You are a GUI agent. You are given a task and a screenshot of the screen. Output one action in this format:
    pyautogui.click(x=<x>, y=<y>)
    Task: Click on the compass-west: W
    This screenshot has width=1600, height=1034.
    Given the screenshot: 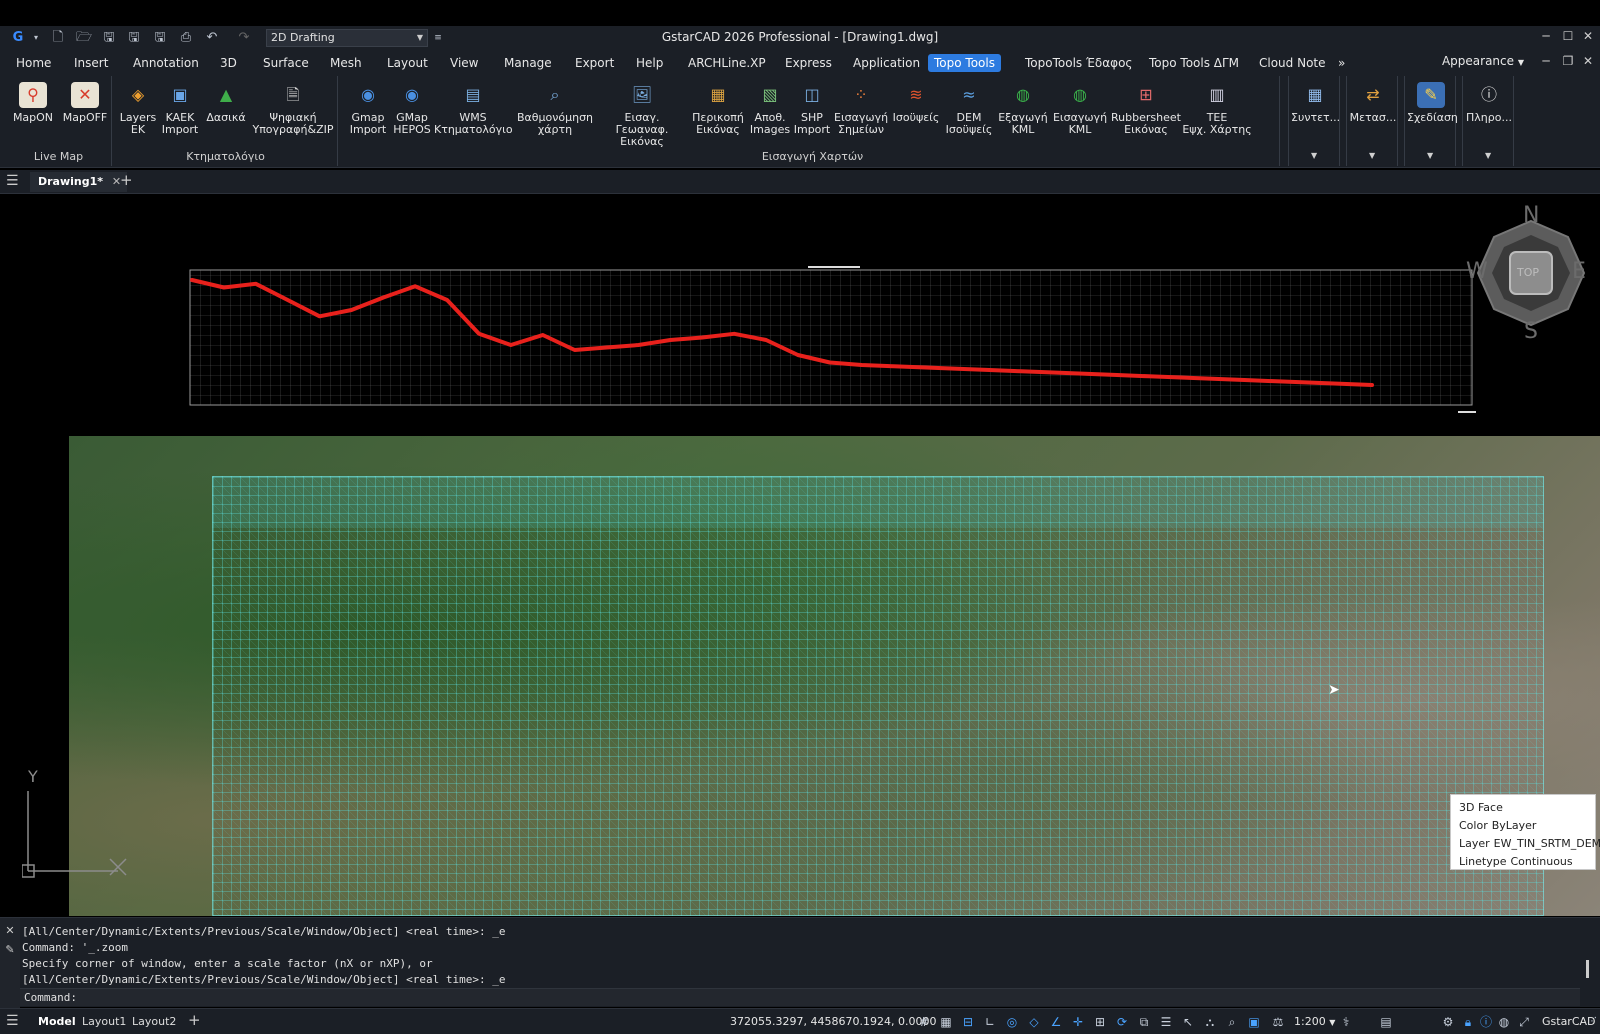 What is the action you would take?
    pyautogui.click(x=1477, y=271)
    